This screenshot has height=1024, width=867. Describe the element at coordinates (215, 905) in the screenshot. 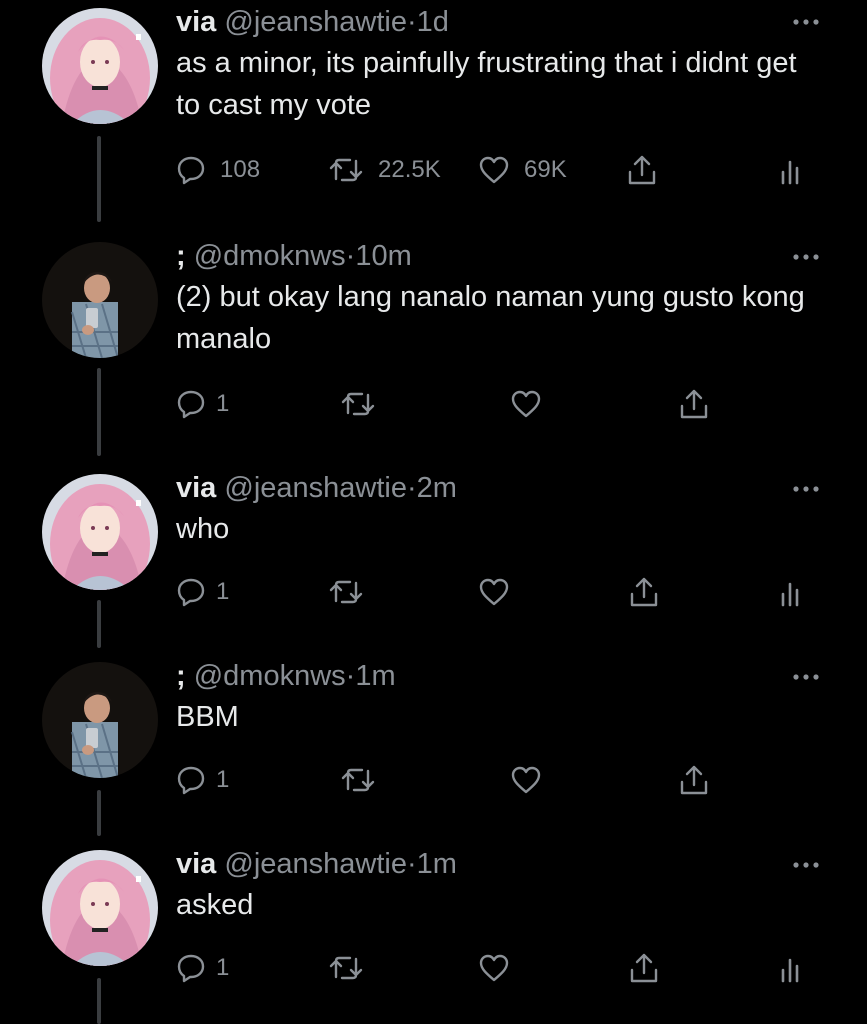

I see `tweet-text: asked` at that location.